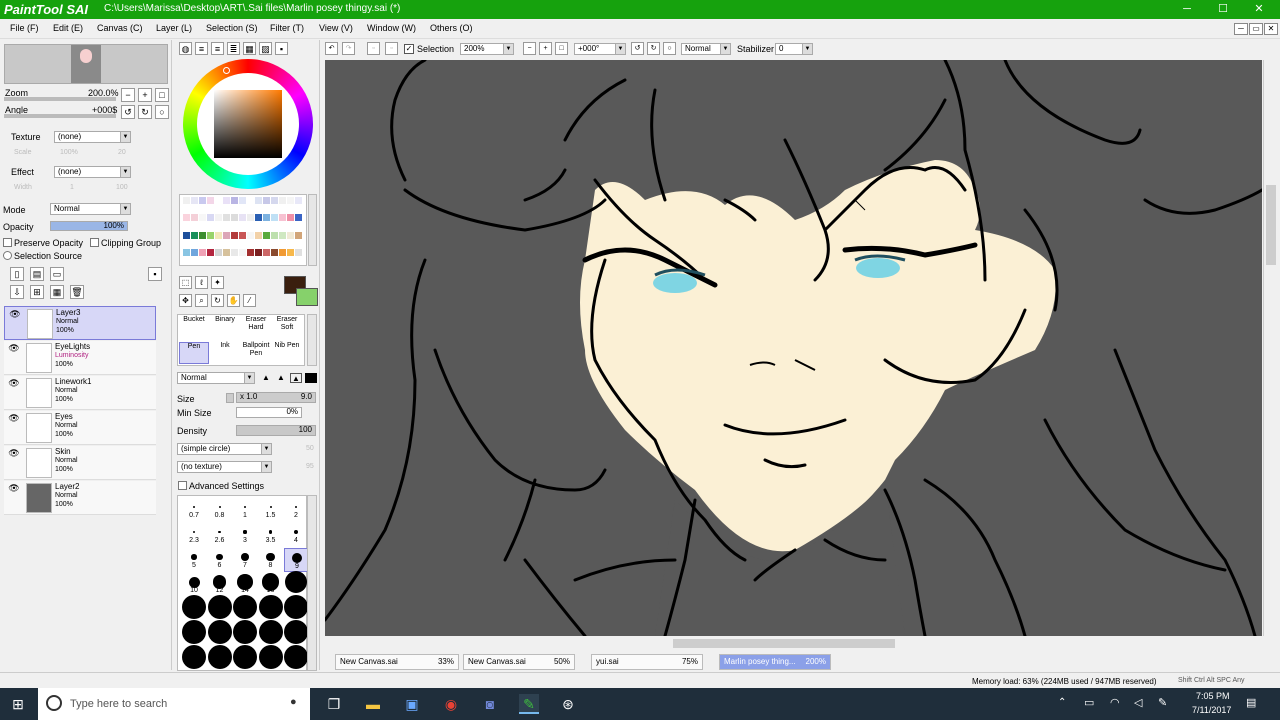  What do you see at coordinates (296, 608) in the screenshot?
I see `brush-size-cell: 50` at bounding box center [296, 608].